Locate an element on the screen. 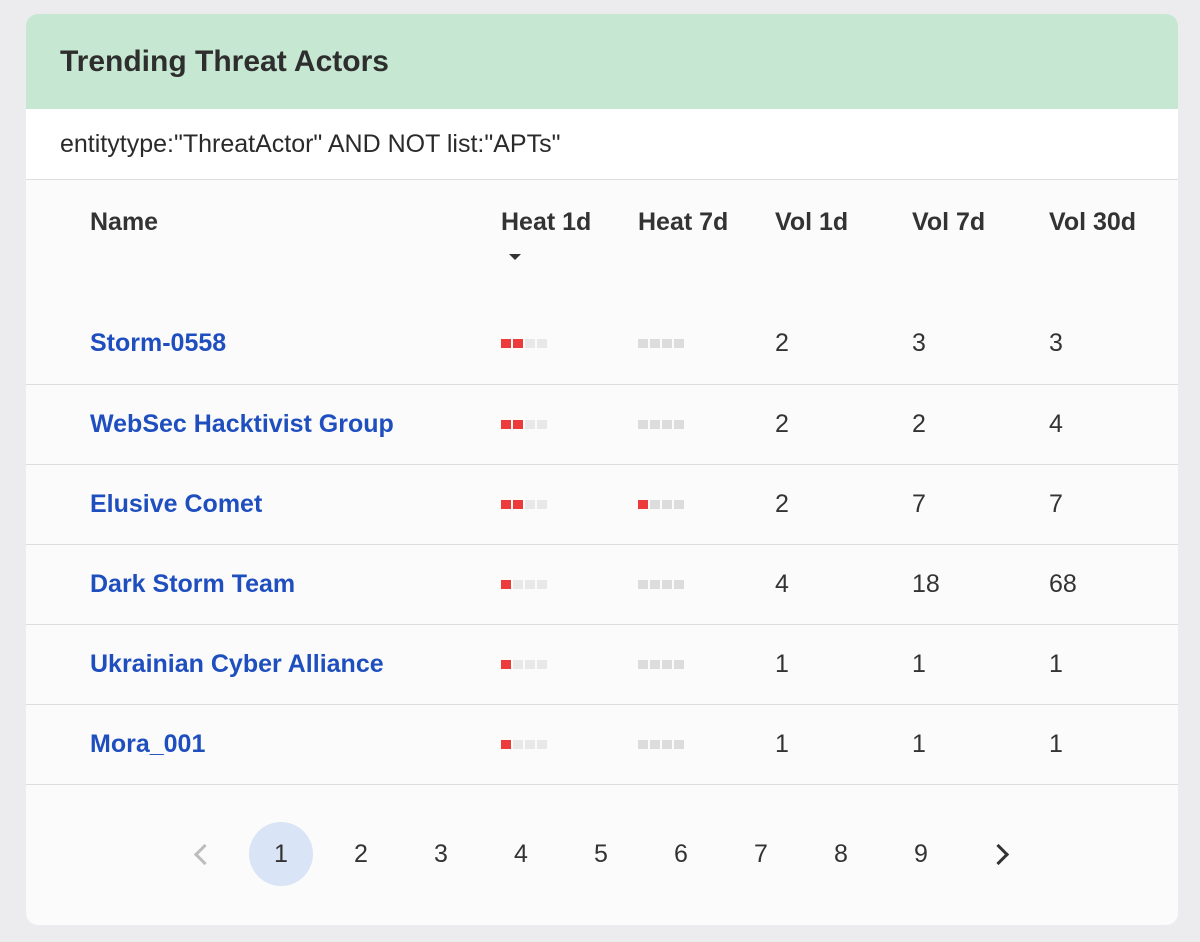  vol-1d-cell: 4 is located at coordinates (782, 584).